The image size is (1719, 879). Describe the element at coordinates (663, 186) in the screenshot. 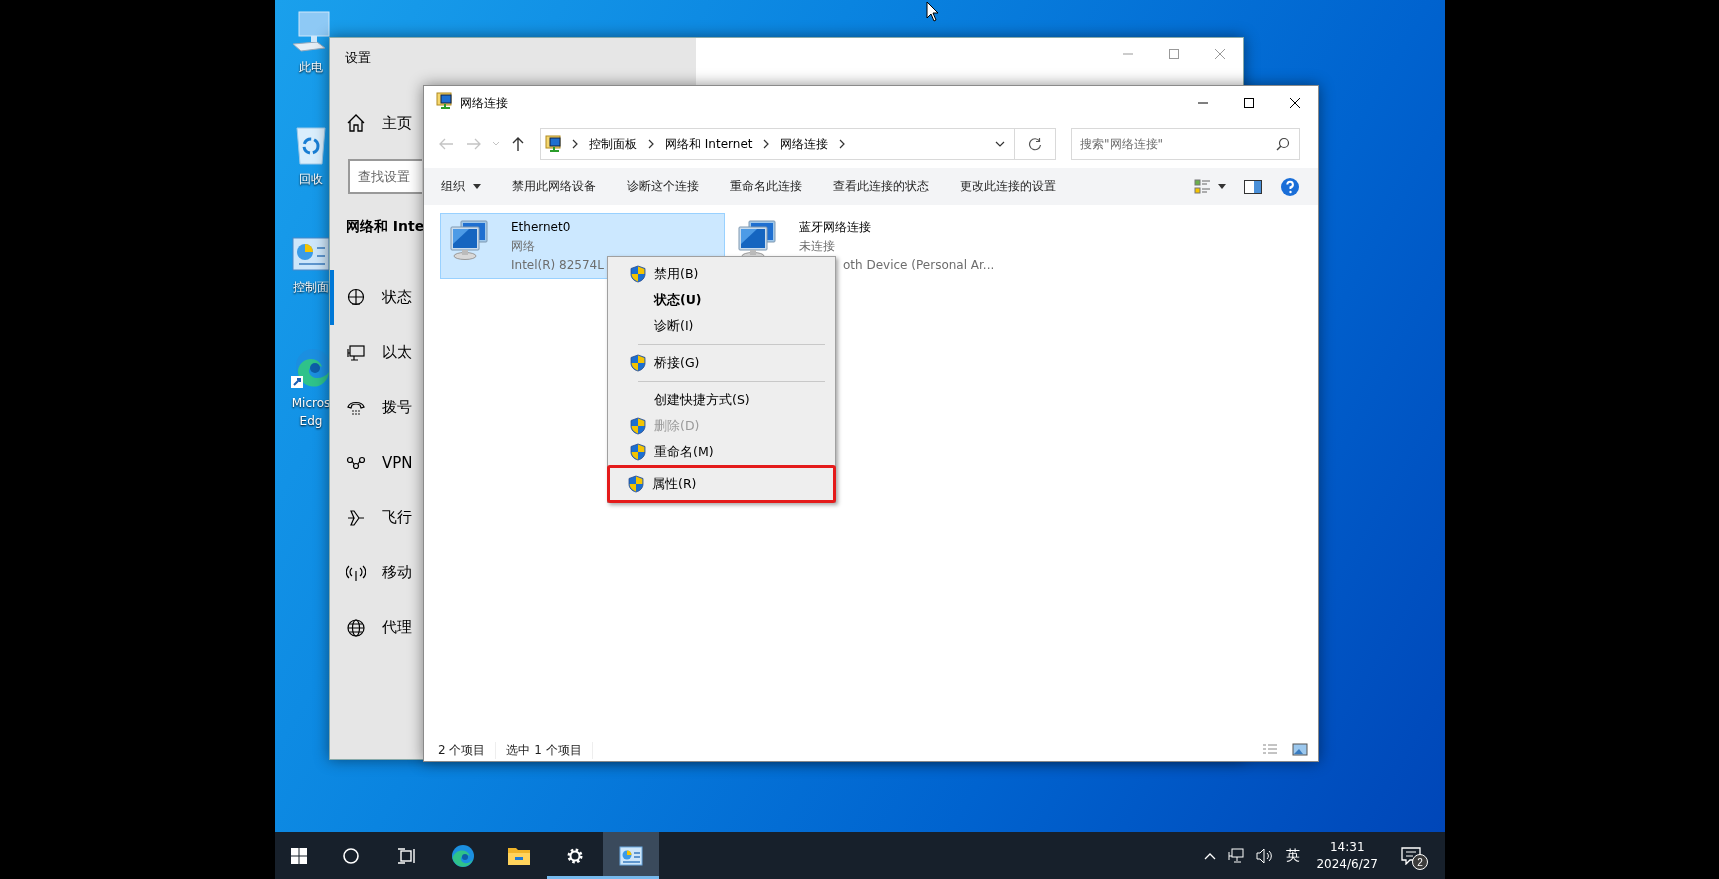

I see `toolbar-command: 诊断这个连接` at that location.